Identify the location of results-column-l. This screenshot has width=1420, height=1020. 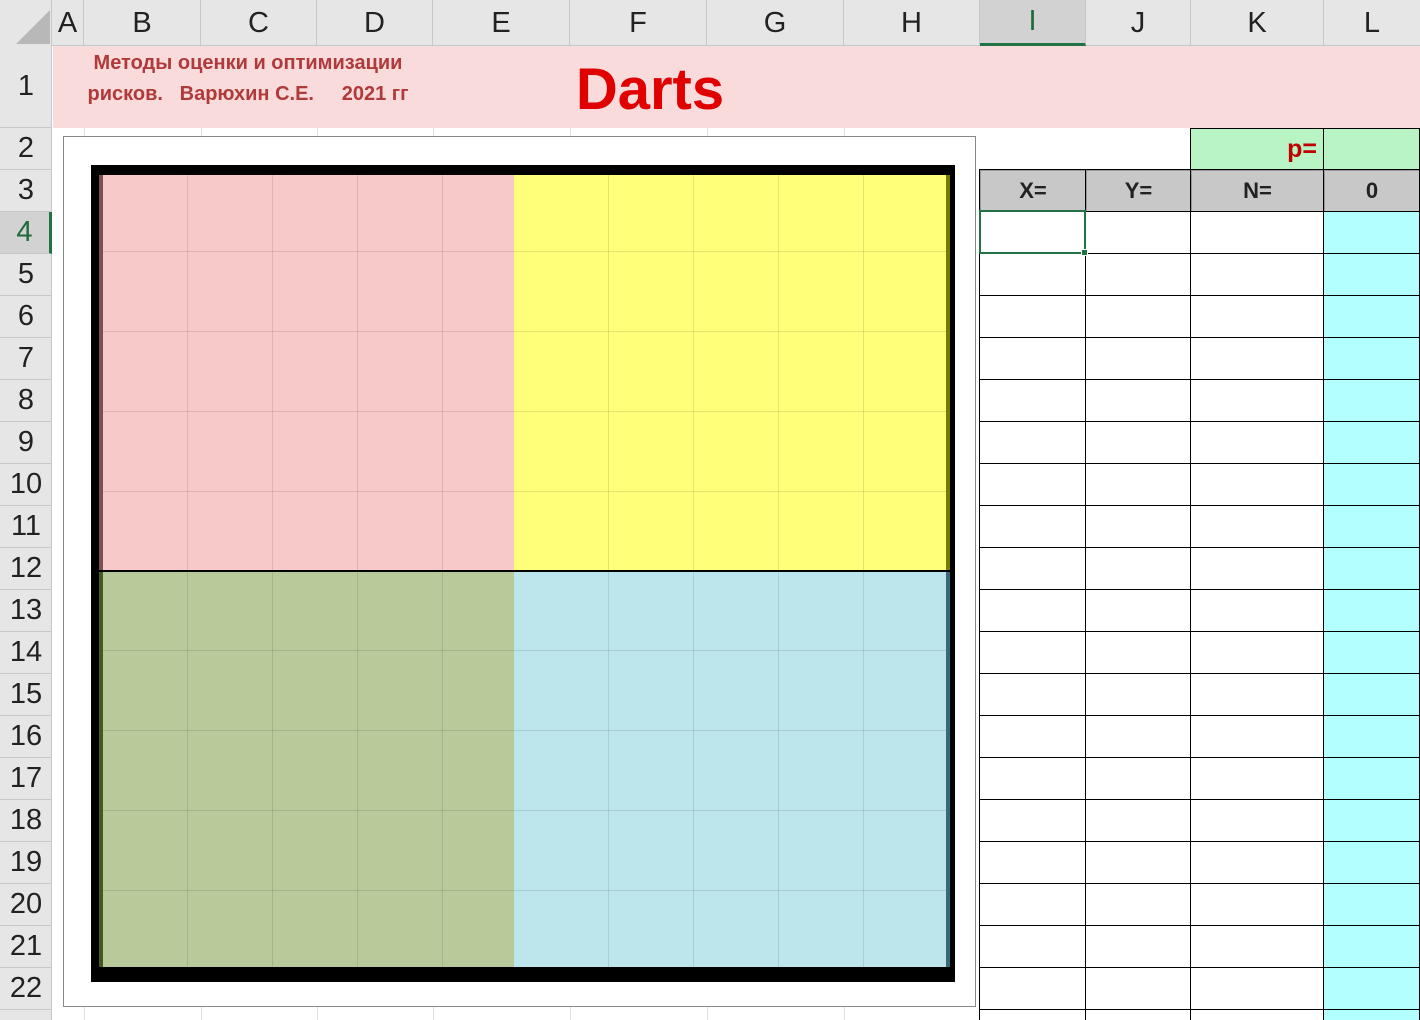
(1371, 616).